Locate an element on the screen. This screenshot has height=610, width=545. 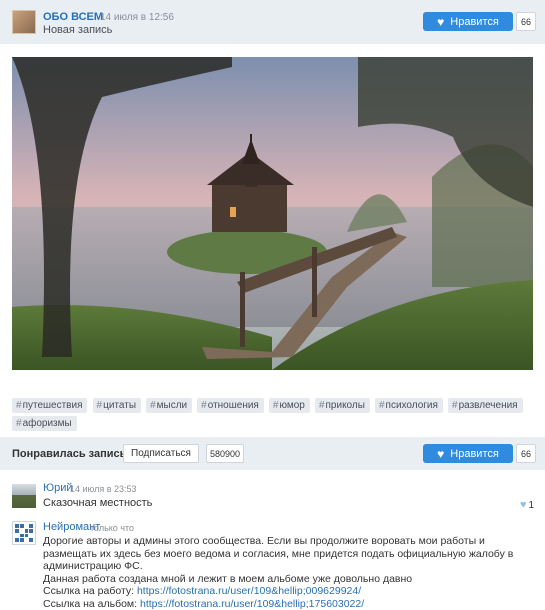
like-count-bottom: 66 is located at coordinates (526, 453).